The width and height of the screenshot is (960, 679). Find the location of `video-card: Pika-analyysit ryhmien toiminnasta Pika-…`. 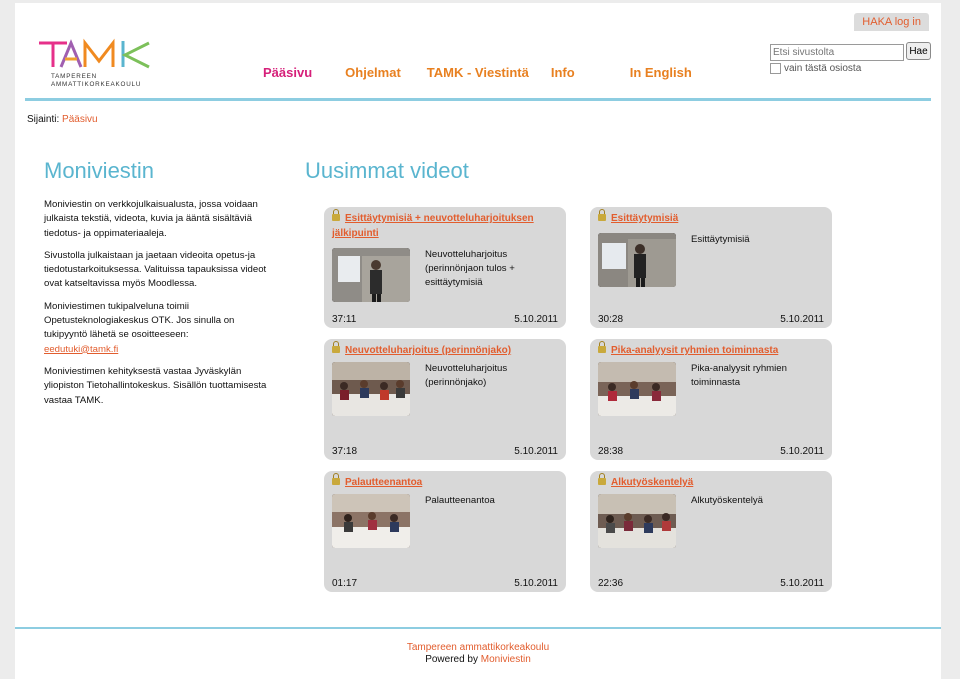

video-card: Pika-analyysit ryhmien toiminnasta Pika-… is located at coordinates (711, 399).